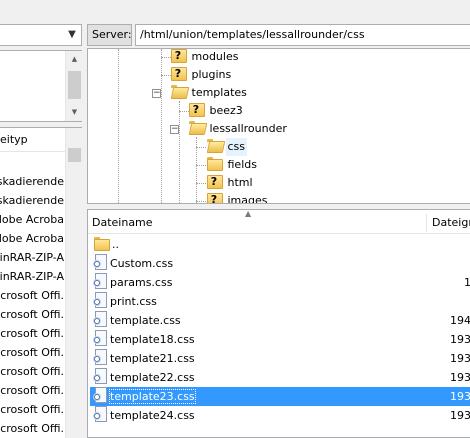  What do you see at coordinates (122, 223) in the screenshot?
I see `column-header-filename: Dateiname` at bounding box center [122, 223].